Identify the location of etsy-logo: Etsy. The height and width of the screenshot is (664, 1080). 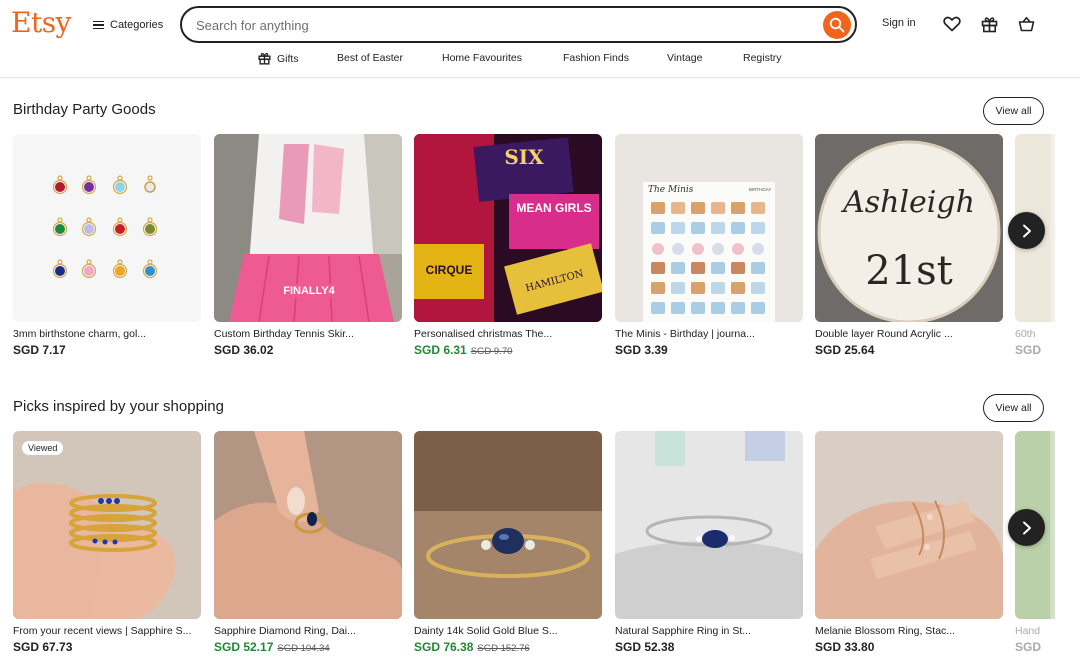
(41, 22).